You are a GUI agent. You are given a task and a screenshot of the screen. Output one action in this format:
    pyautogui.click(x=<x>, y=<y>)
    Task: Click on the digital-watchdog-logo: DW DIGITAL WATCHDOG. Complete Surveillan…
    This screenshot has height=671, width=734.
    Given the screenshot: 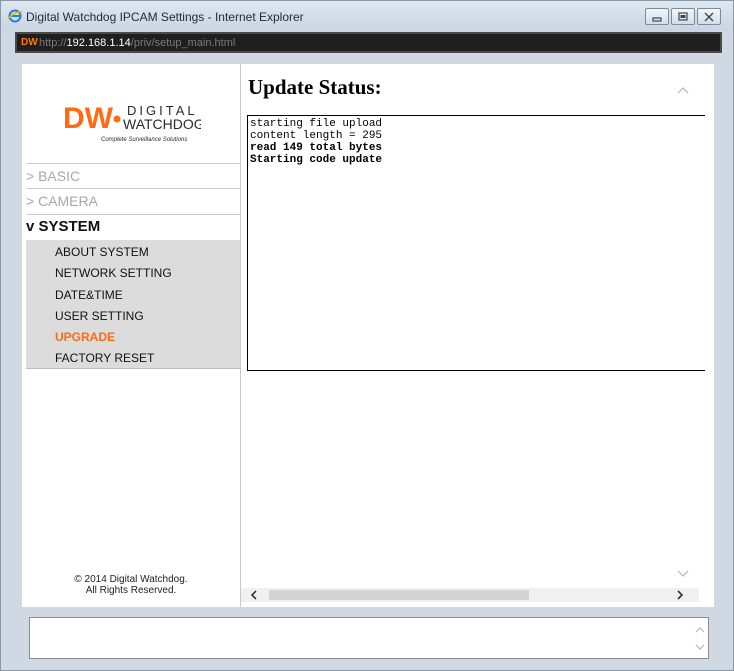 What is the action you would take?
    pyautogui.click(x=132, y=122)
    